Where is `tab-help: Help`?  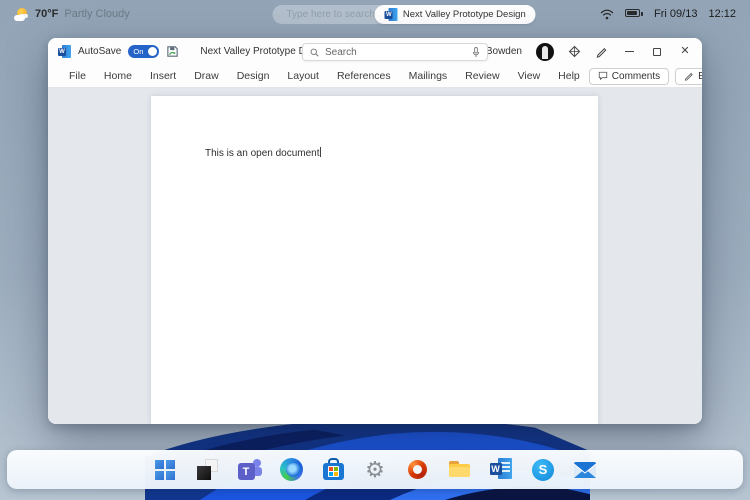
tab-help: Help is located at coordinates (569, 76).